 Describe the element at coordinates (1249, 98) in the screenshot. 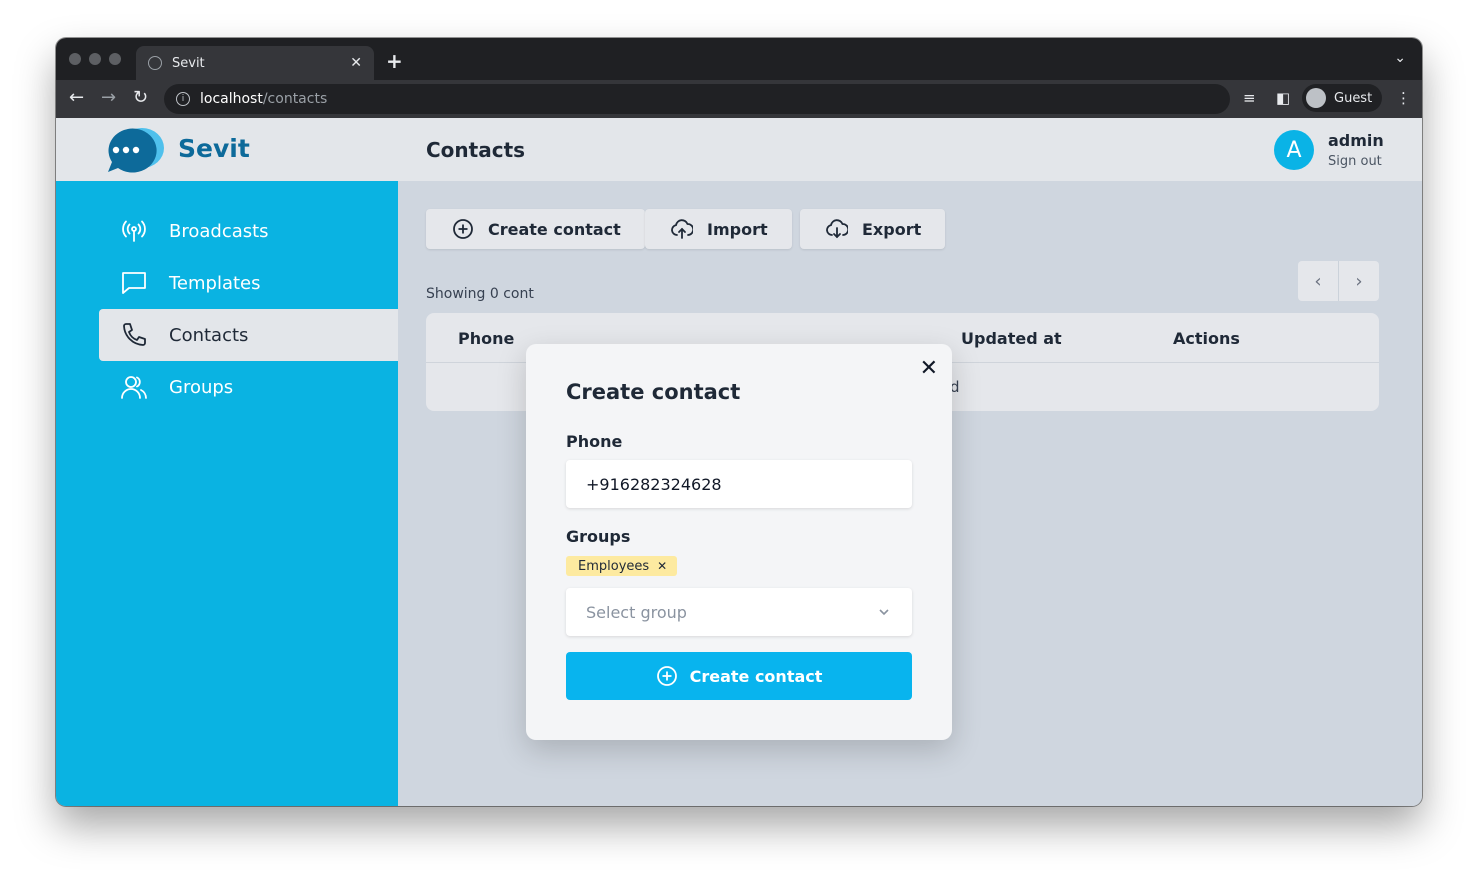

I see `media-queue-icon: ≡` at that location.